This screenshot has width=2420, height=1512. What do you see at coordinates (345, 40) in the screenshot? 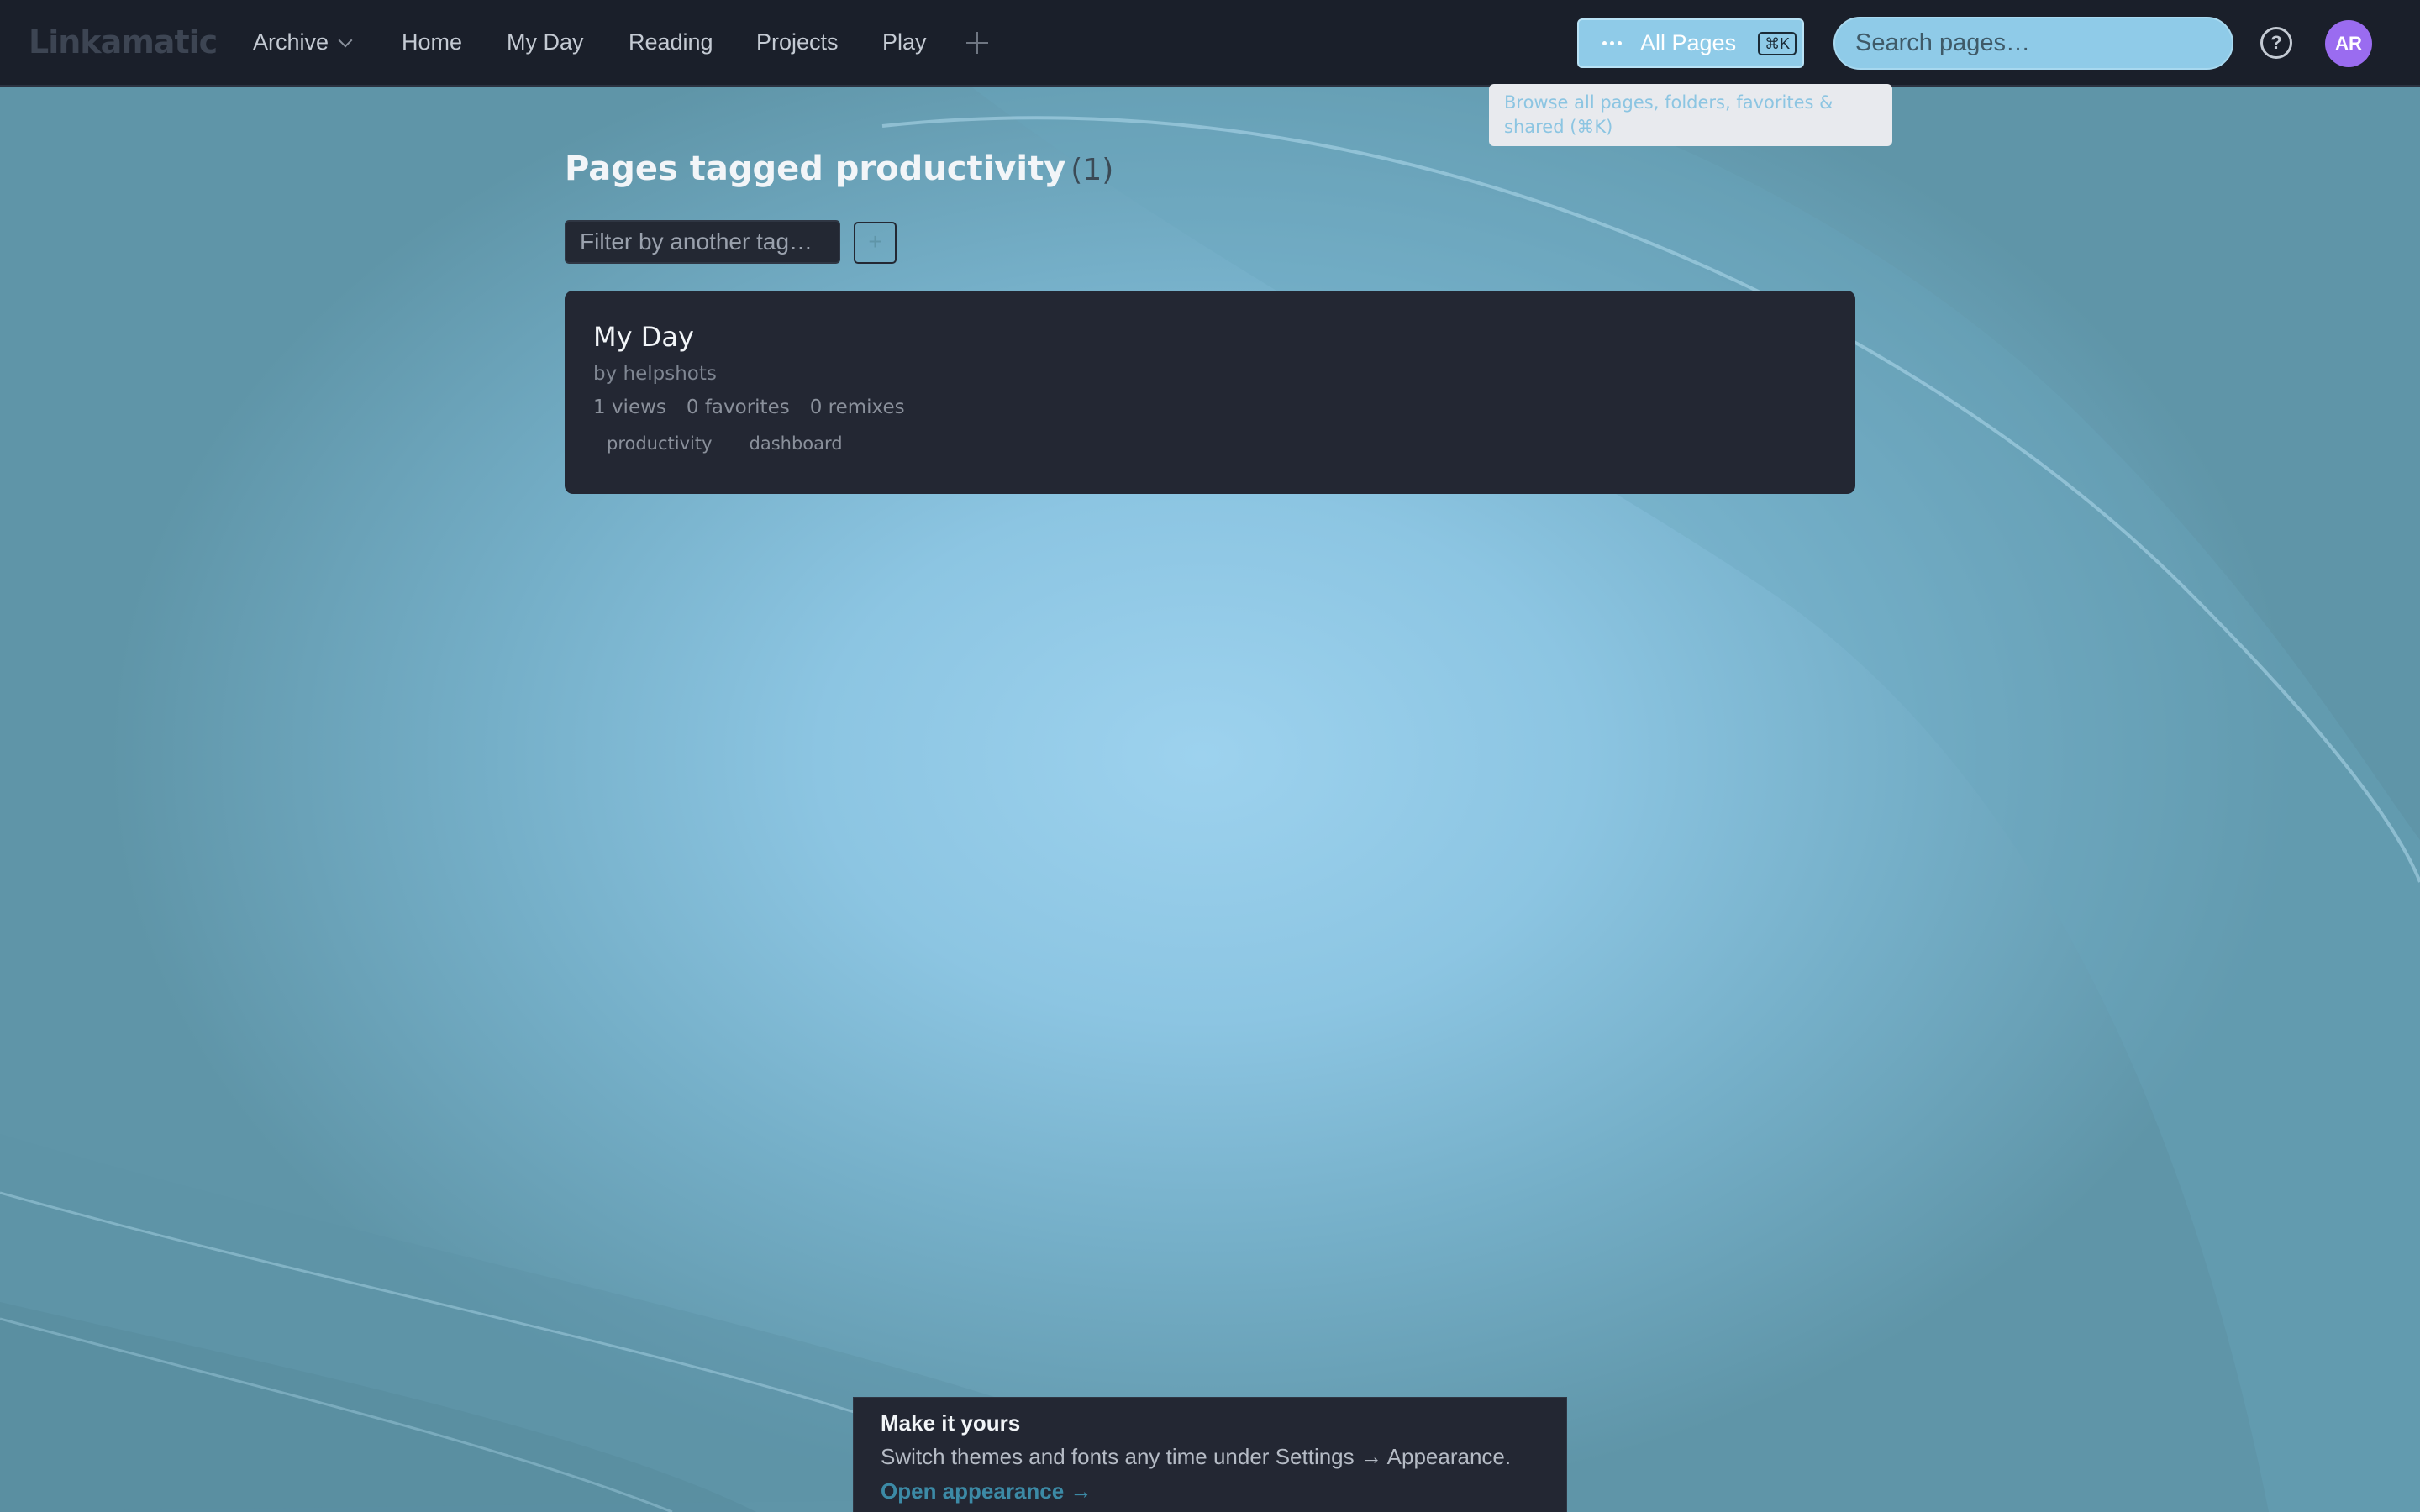
I see `chevron-down-icon` at bounding box center [345, 40].